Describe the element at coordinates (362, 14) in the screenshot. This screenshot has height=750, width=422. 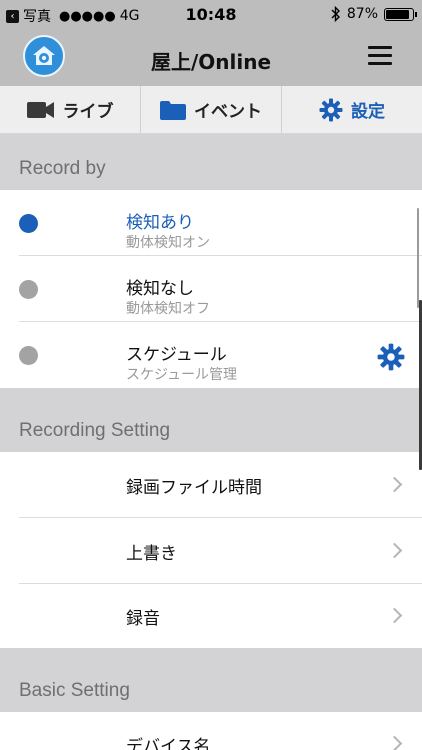
I see `battery-percent: 87%` at that location.